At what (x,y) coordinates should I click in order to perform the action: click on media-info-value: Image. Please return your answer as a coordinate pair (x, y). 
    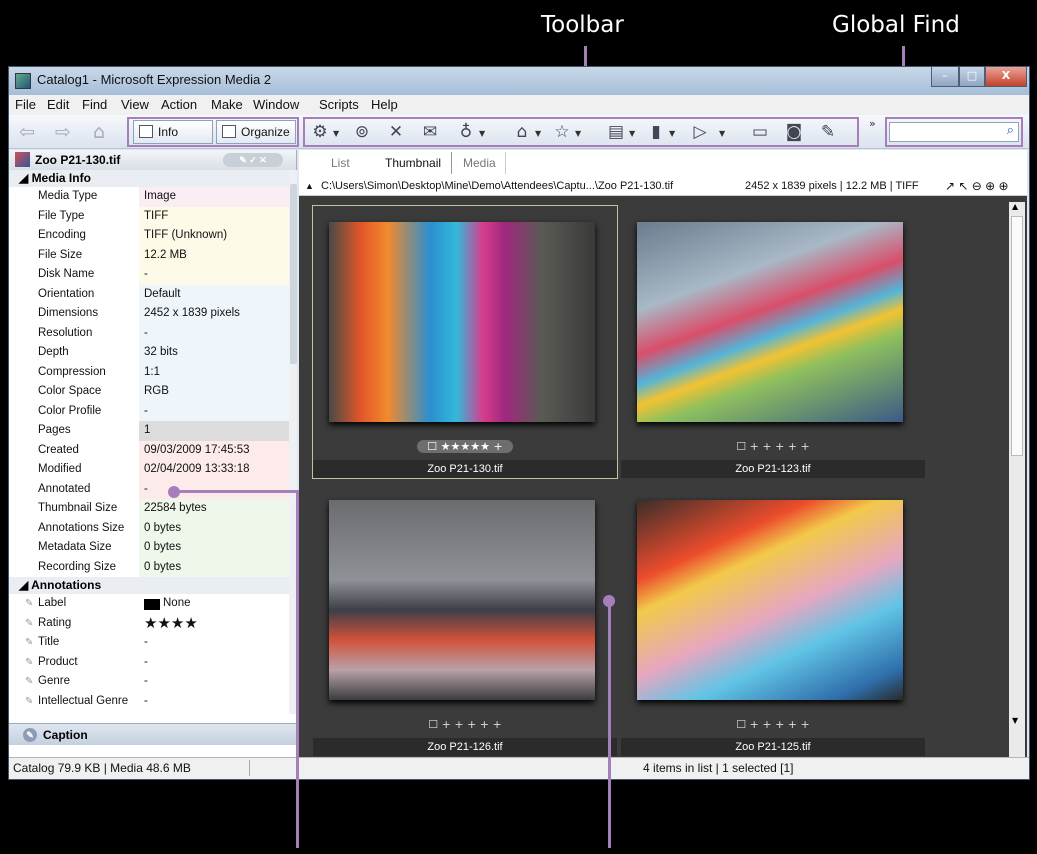
    Looking at the image, I should click on (214, 197).